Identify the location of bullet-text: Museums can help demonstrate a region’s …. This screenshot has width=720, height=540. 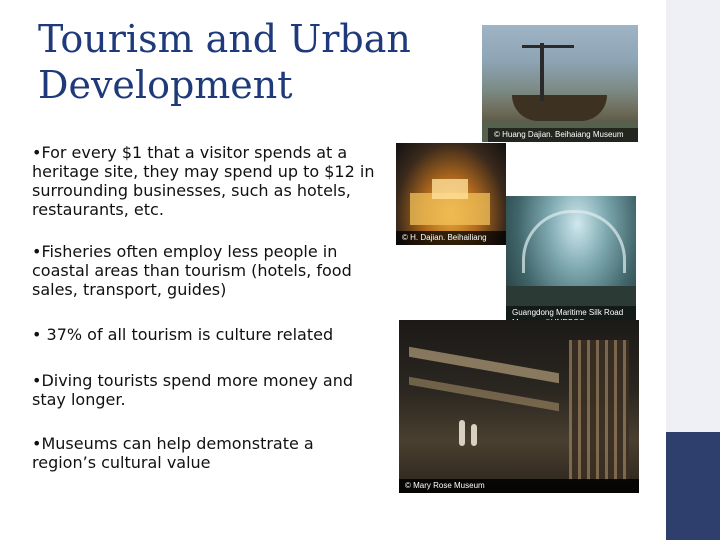
(173, 453).